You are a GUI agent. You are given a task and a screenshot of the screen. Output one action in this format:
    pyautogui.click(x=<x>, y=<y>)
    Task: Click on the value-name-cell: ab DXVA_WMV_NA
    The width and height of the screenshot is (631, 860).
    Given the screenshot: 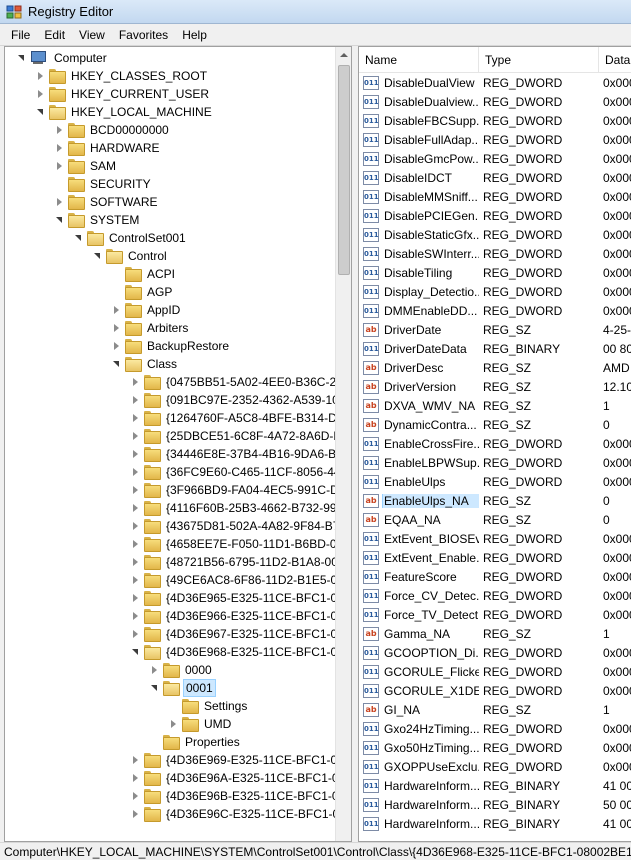 What is the action you would take?
    pyautogui.click(x=419, y=405)
    